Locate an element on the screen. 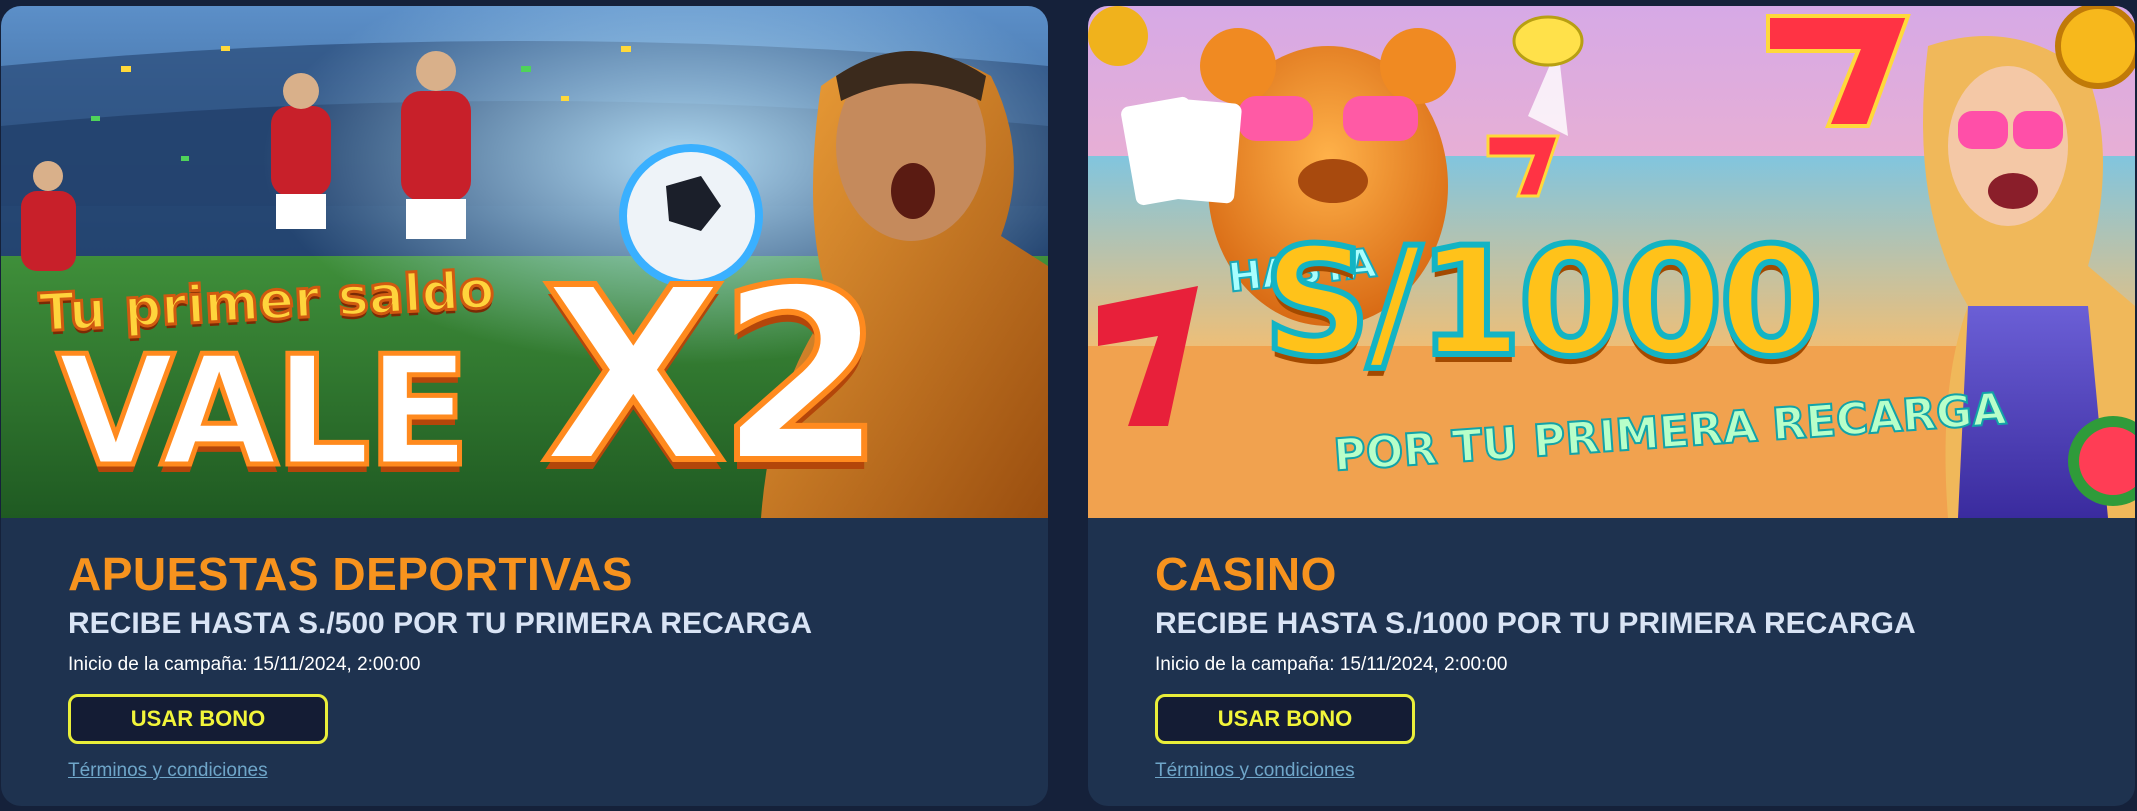 The width and height of the screenshot is (2137, 811). banner-text-line2: VALE is located at coordinates (264, 411).